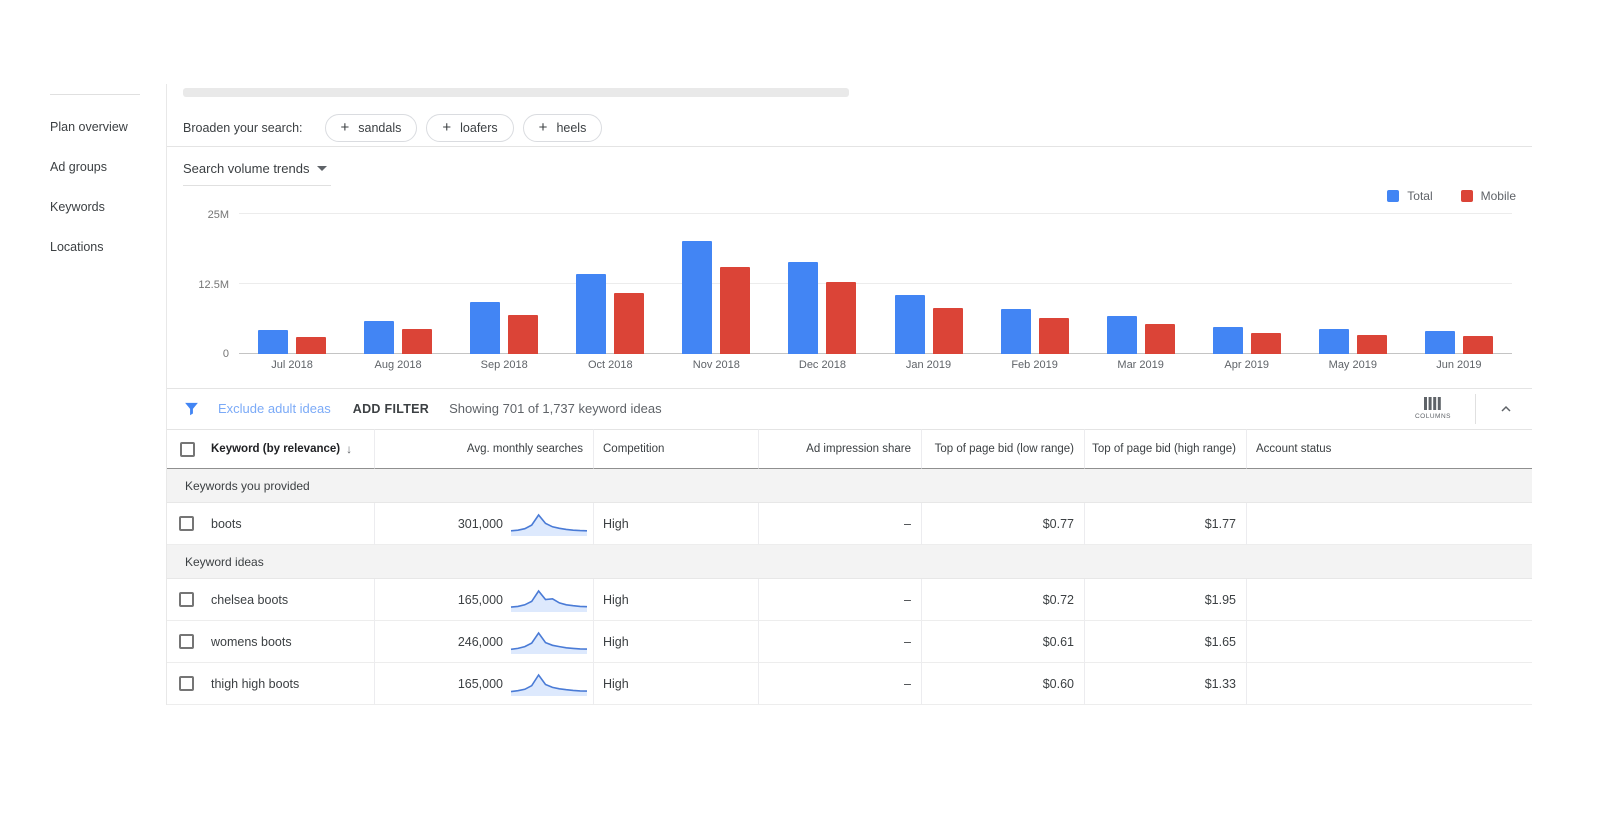 This screenshot has width=1600, height=840. What do you see at coordinates (1506, 409) in the screenshot?
I see `collapse-chevron-up-icon` at bounding box center [1506, 409].